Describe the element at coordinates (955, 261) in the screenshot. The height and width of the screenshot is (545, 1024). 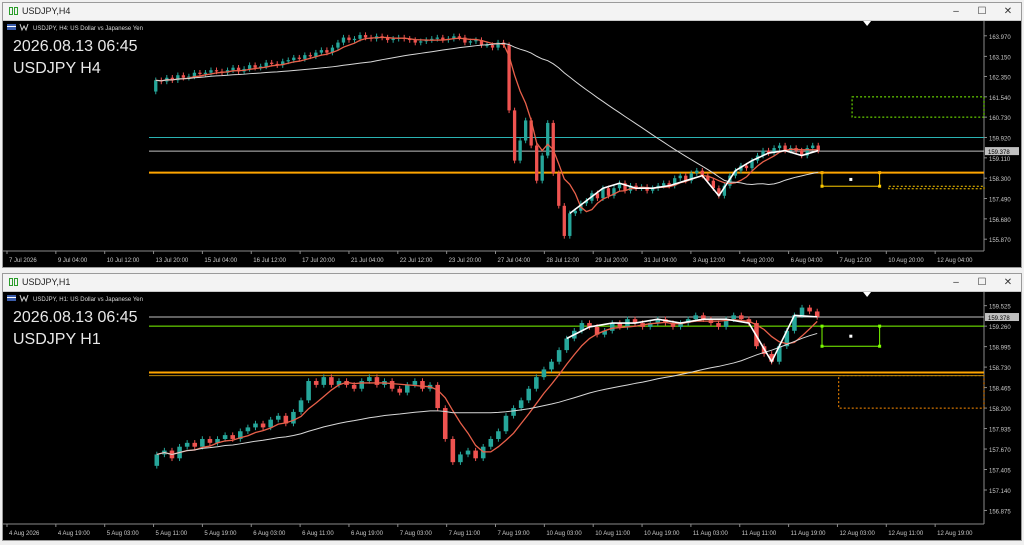
I see `time-axis-label: 12 Aug 04:00` at that location.